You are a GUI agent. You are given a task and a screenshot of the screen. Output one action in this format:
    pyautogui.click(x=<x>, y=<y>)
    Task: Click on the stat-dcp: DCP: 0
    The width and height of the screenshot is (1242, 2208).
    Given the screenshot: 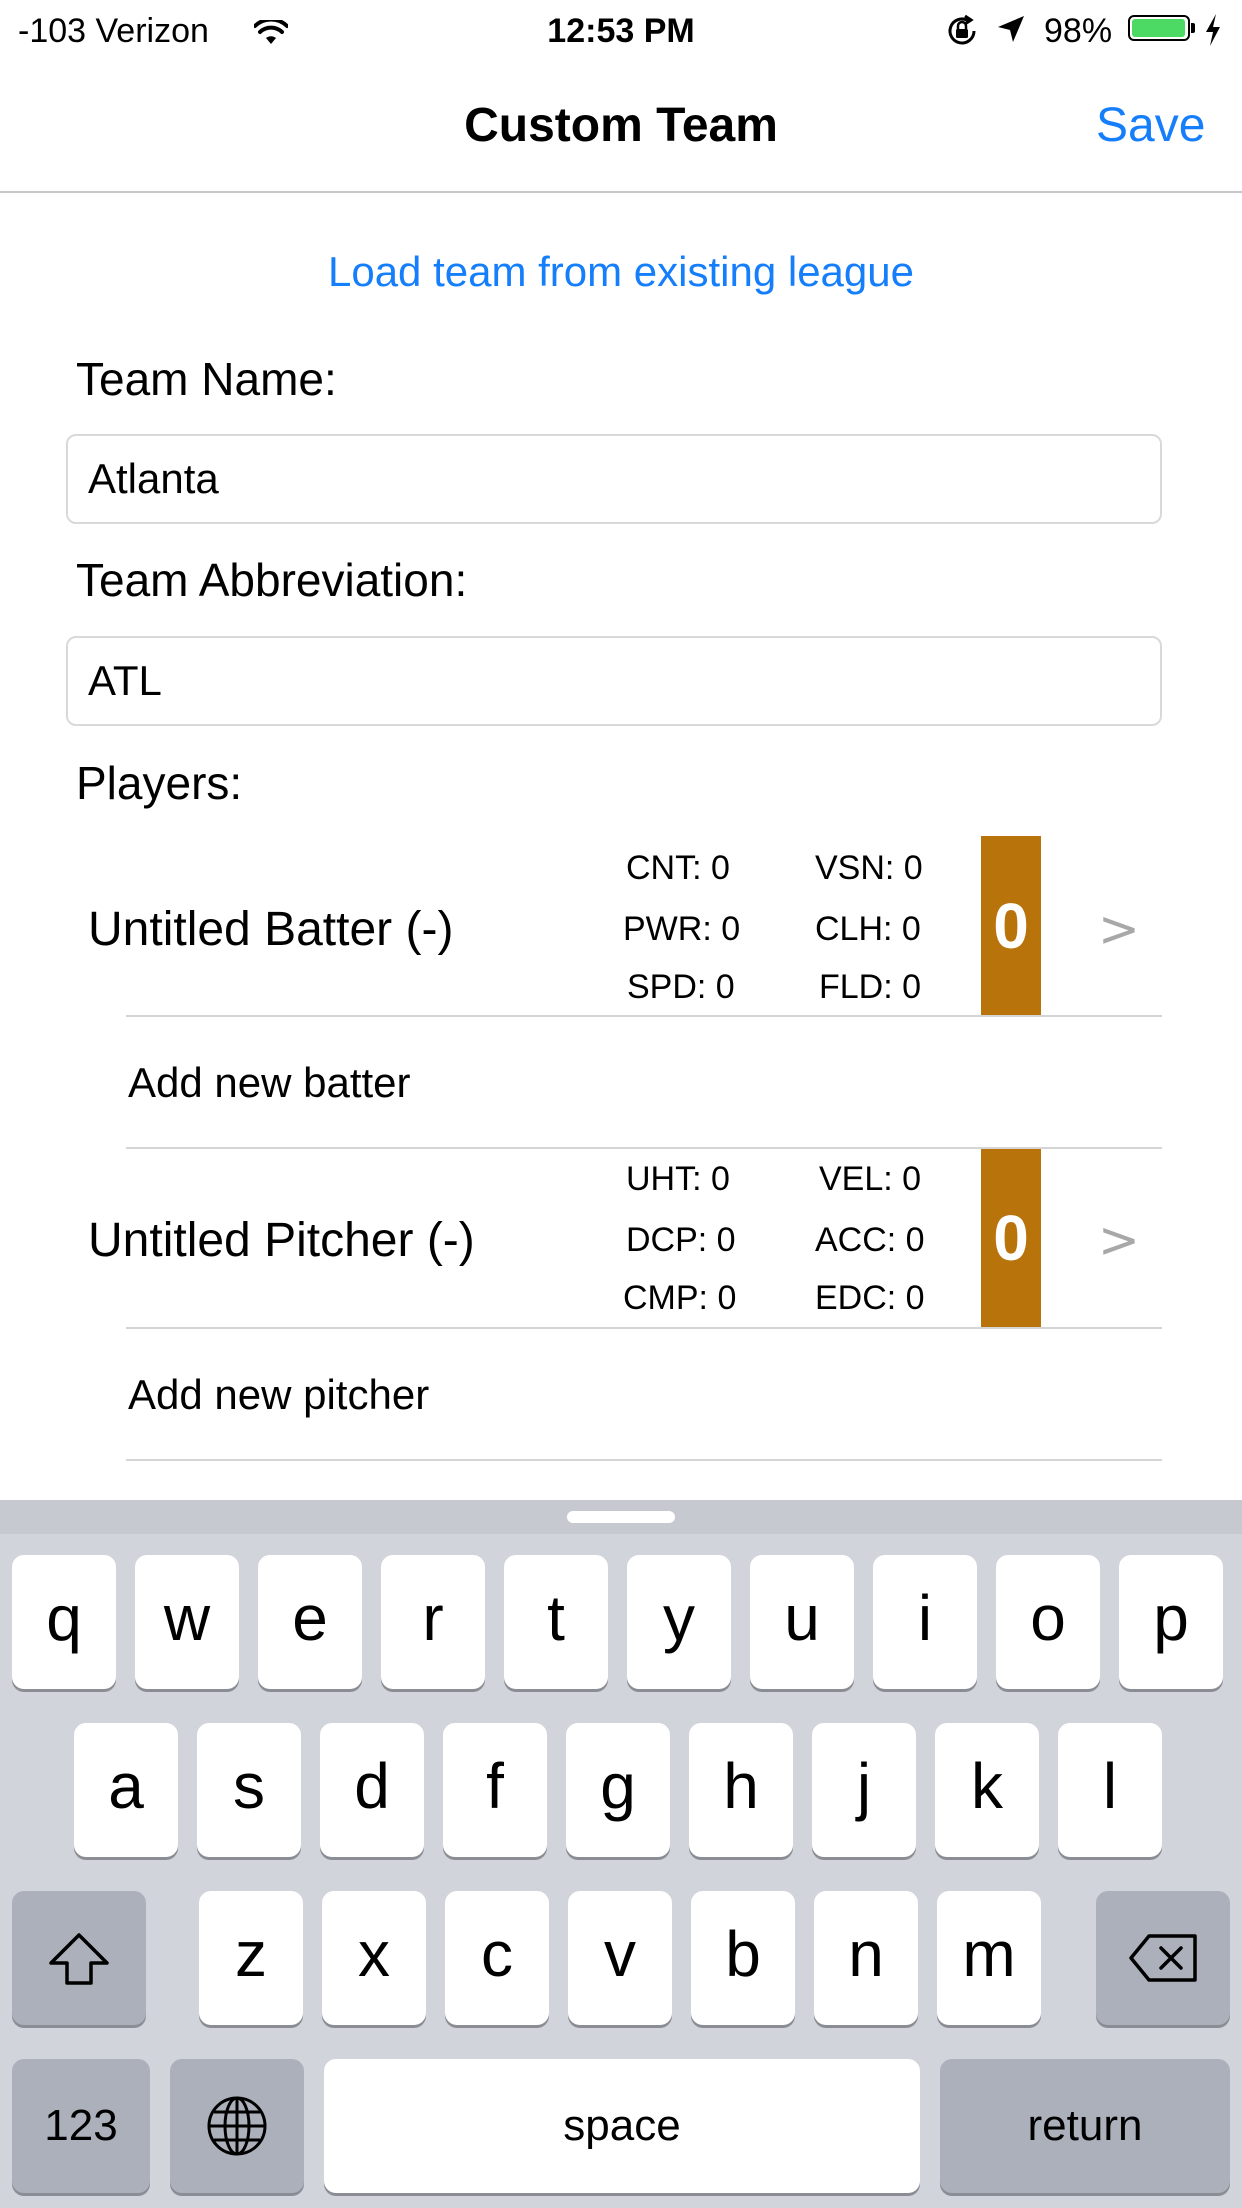 What is the action you would take?
    pyautogui.click(x=681, y=1240)
    